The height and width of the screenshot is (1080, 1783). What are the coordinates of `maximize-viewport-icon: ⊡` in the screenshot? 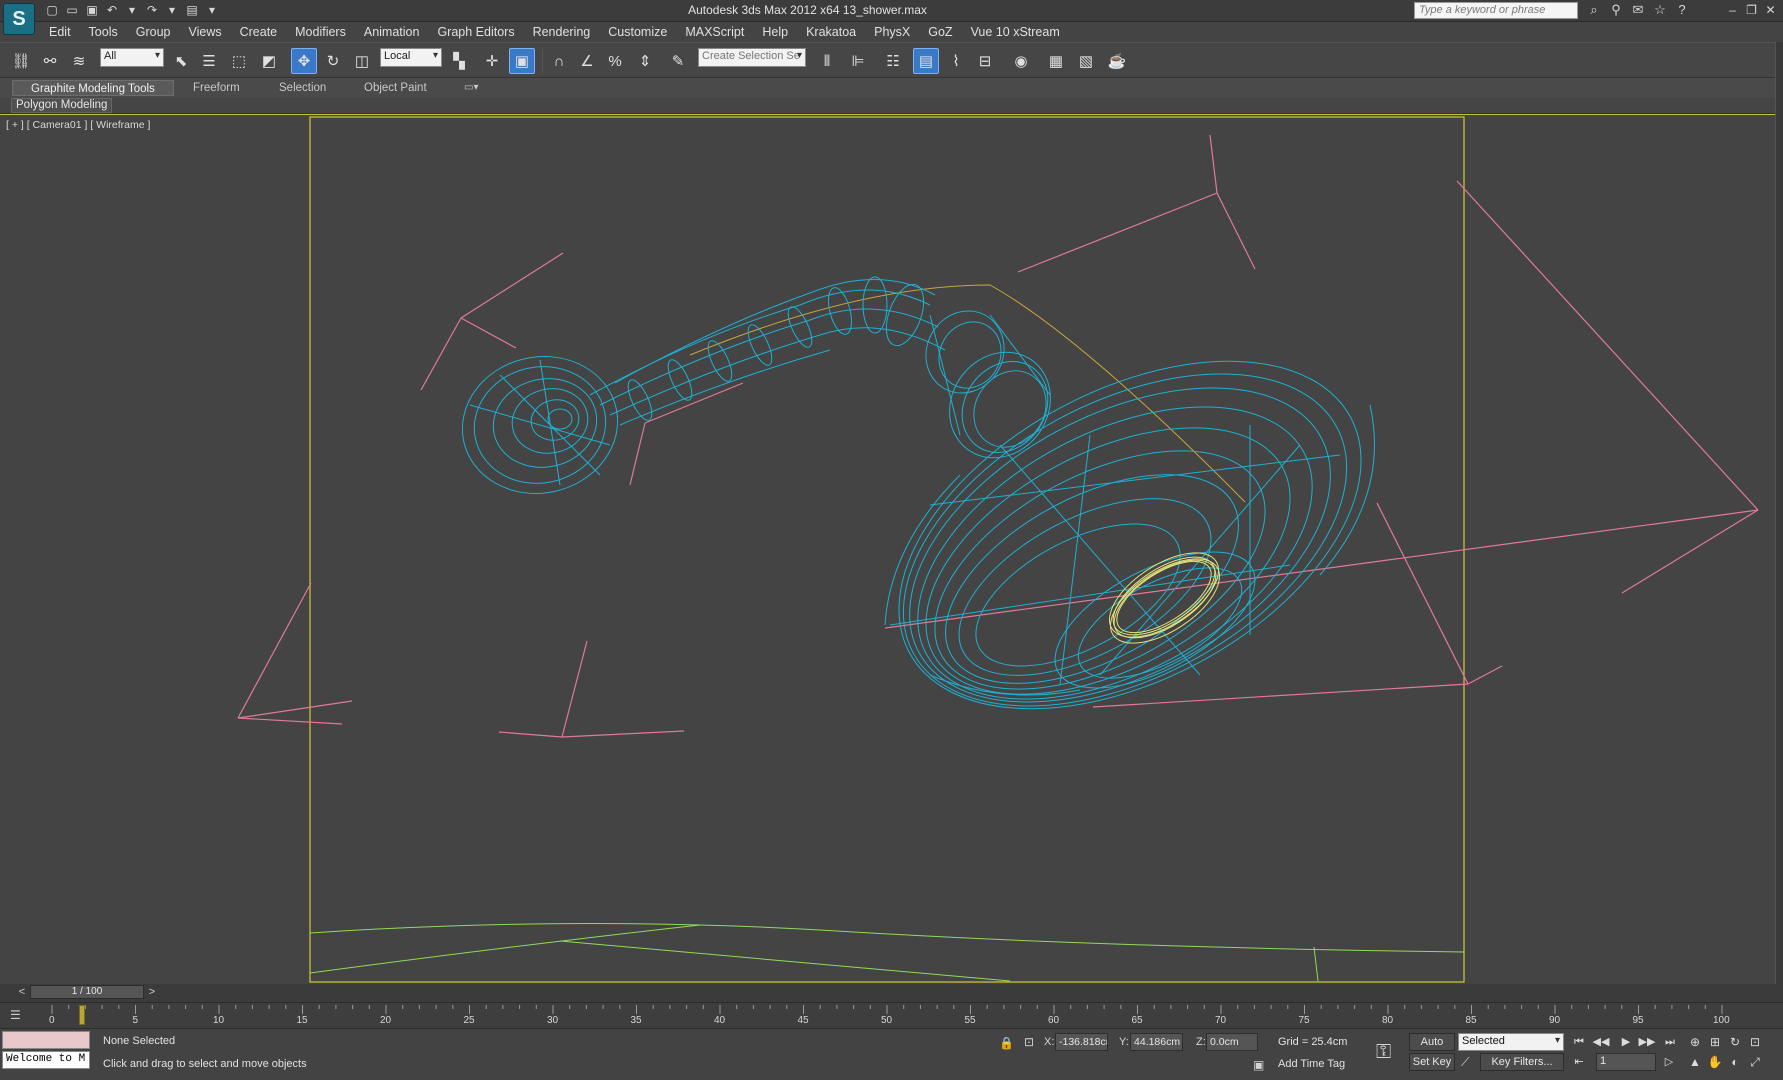 It's located at (1755, 1042).